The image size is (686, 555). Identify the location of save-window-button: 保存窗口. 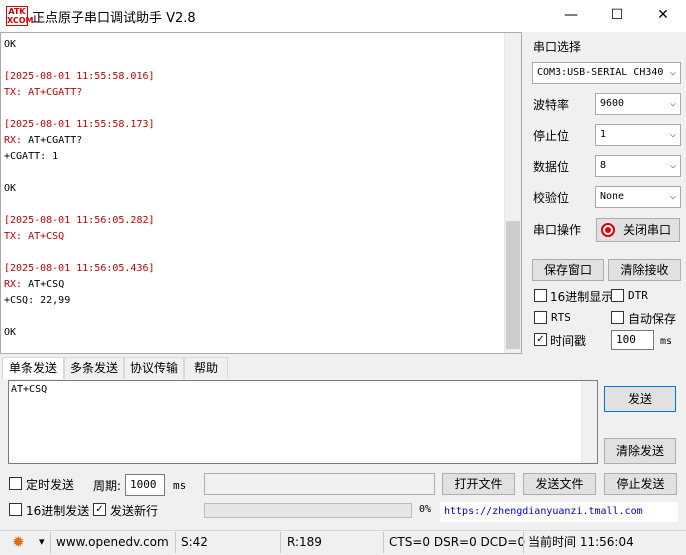
(568, 270).